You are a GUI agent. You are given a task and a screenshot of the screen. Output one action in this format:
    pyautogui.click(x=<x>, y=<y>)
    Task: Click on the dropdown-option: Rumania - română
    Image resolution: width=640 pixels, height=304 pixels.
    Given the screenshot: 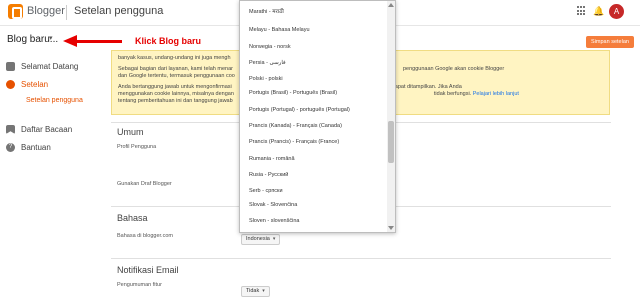 What is the action you would take?
    pyautogui.click(x=272, y=159)
    